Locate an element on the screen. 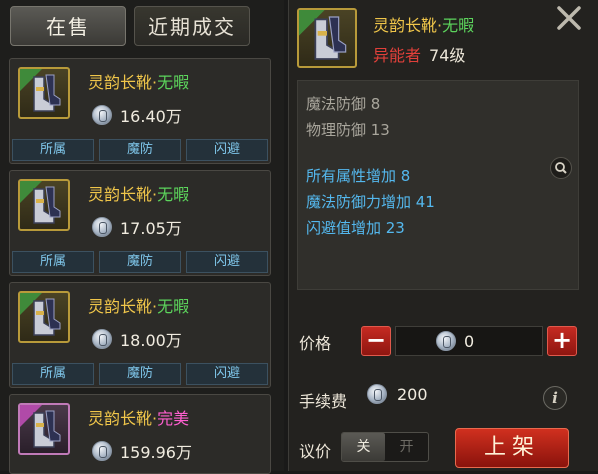 This screenshot has height=474, width=598. toggle-on-option: 开 is located at coordinates (406, 447).